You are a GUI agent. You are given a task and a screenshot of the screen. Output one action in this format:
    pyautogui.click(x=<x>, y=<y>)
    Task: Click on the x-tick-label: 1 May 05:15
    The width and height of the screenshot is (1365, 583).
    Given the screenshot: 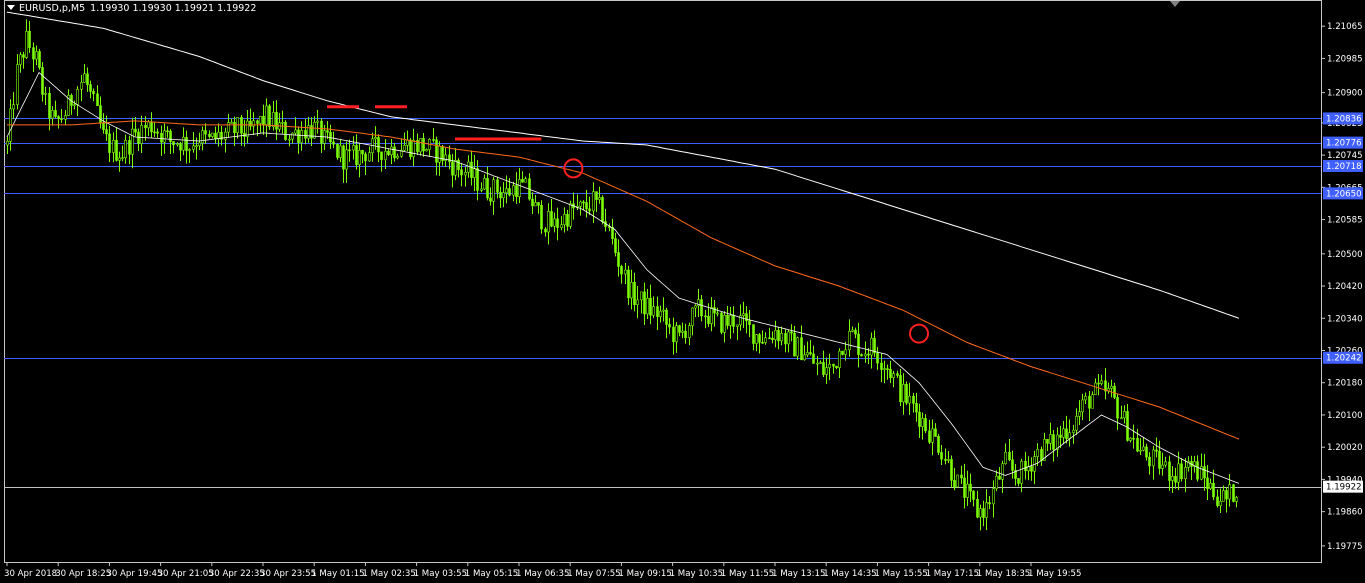 What is the action you would take?
    pyautogui.click(x=491, y=574)
    